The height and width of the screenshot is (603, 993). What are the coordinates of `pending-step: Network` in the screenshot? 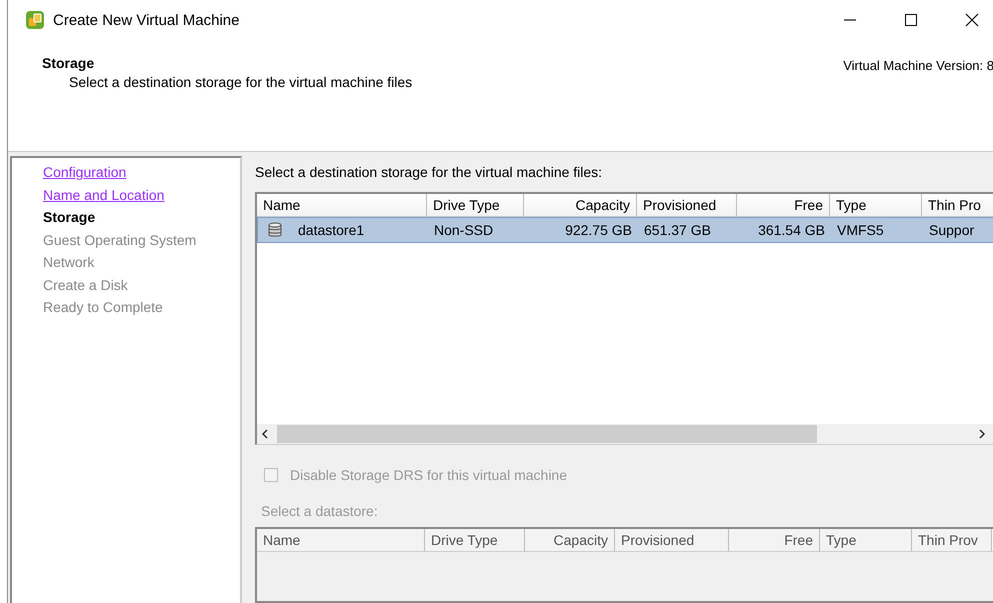 It's located at (68, 262).